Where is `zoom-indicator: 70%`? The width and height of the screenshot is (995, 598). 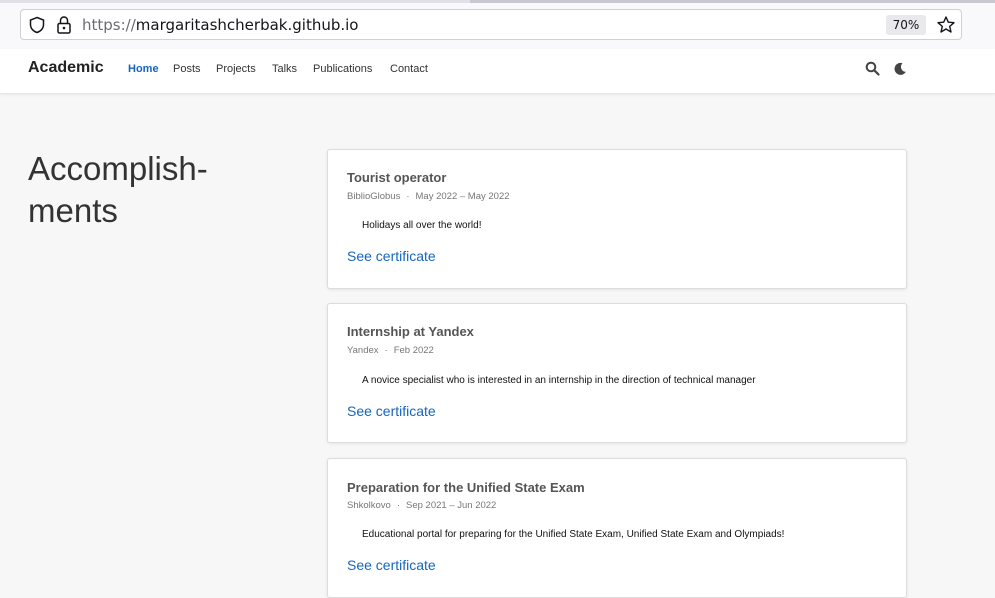
zoom-indicator: 70% is located at coordinates (906, 25).